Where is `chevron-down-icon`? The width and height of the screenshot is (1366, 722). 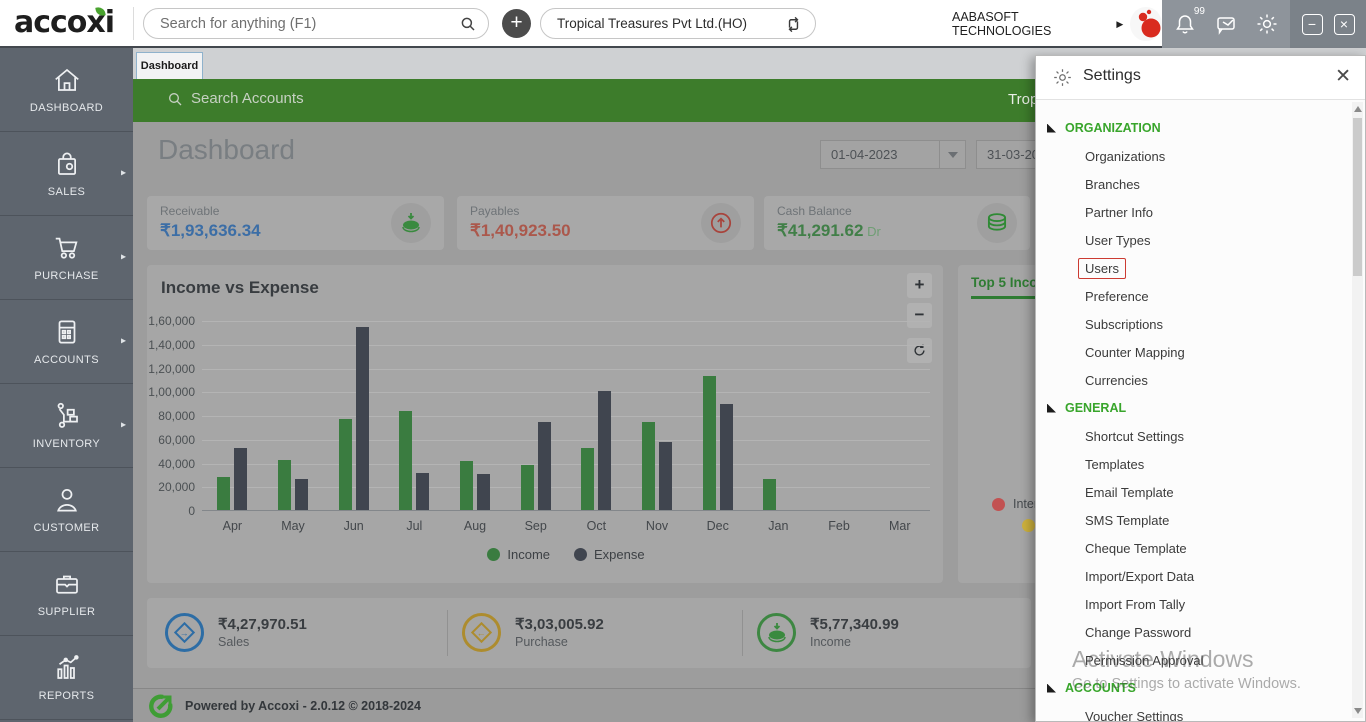
chevron-down-icon is located at coordinates (952, 154).